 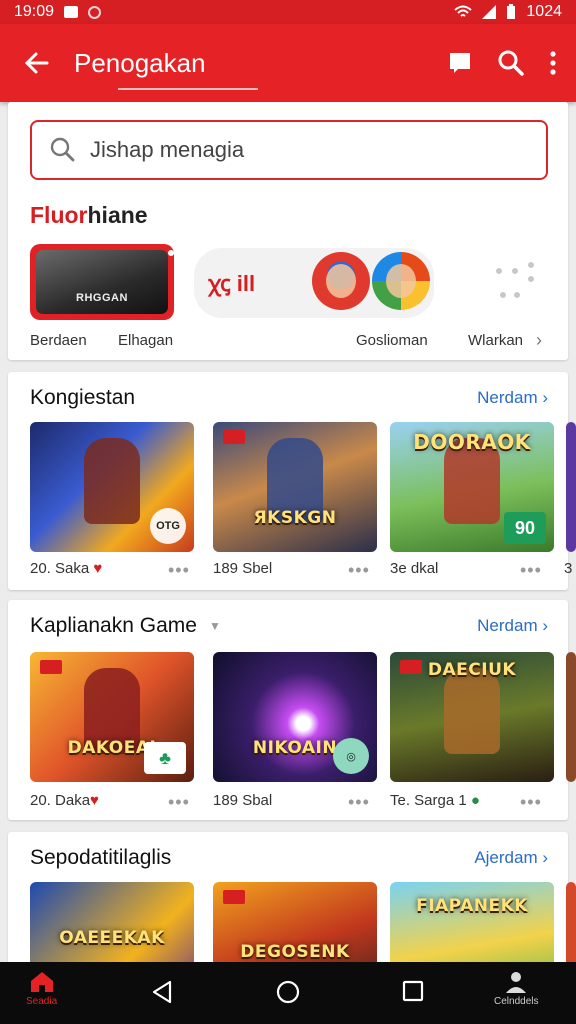 What do you see at coordinates (472, 906) in the screenshot?
I see `game-logo: FIAPANEKK` at bounding box center [472, 906].